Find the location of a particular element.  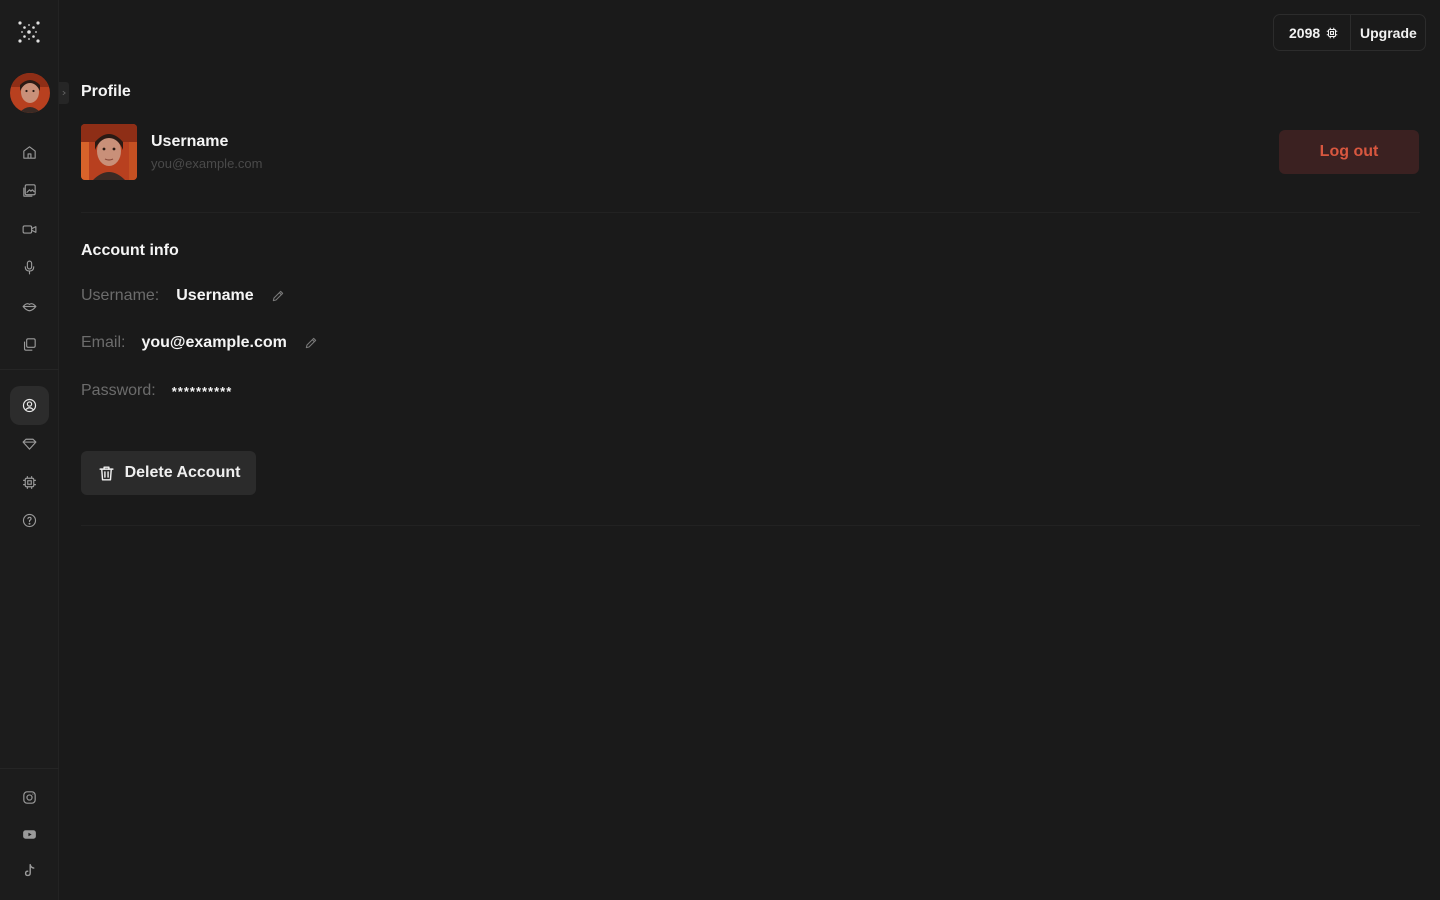

sidebar-credits is located at coordinates (29, 482).